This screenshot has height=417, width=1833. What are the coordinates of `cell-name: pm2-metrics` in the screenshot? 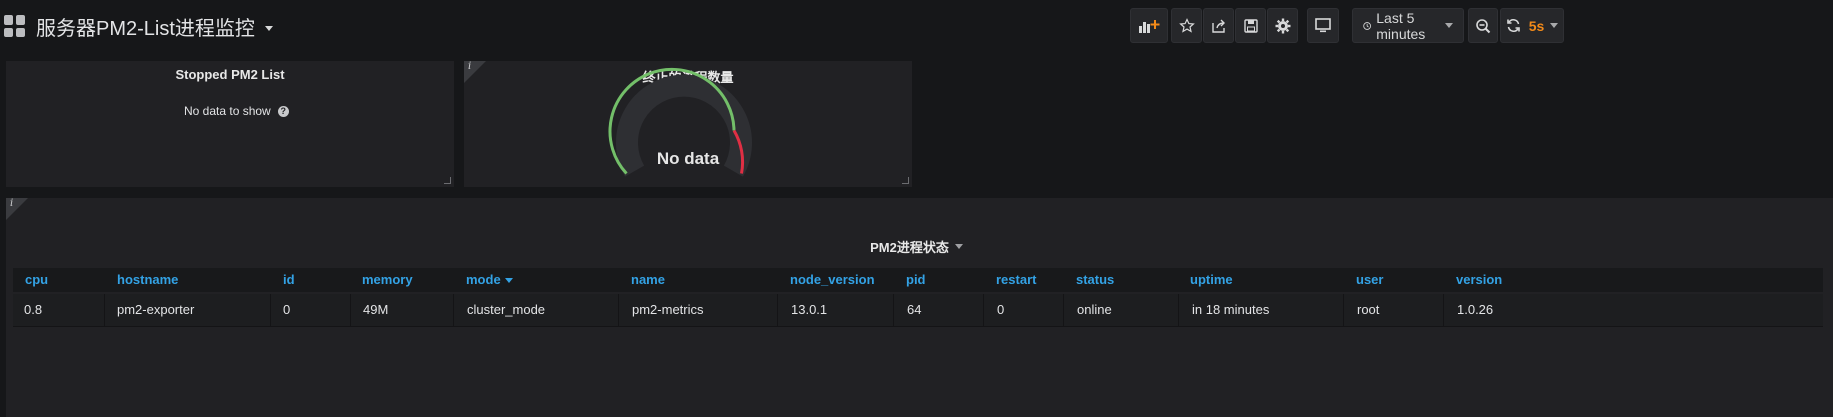 It's located at (698, 310).